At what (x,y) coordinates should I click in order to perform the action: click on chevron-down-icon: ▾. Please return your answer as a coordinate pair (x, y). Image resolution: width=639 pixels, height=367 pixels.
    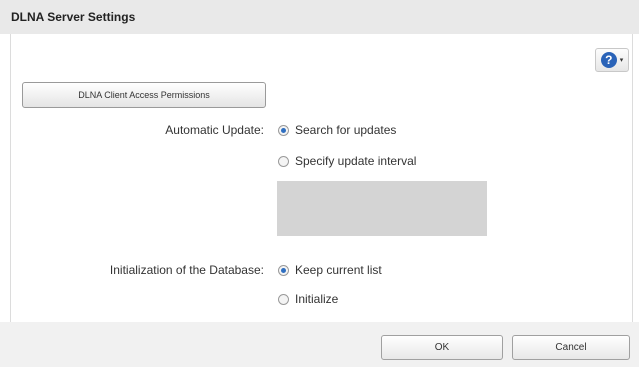
    Looking at the image, I should click on (621, 60).